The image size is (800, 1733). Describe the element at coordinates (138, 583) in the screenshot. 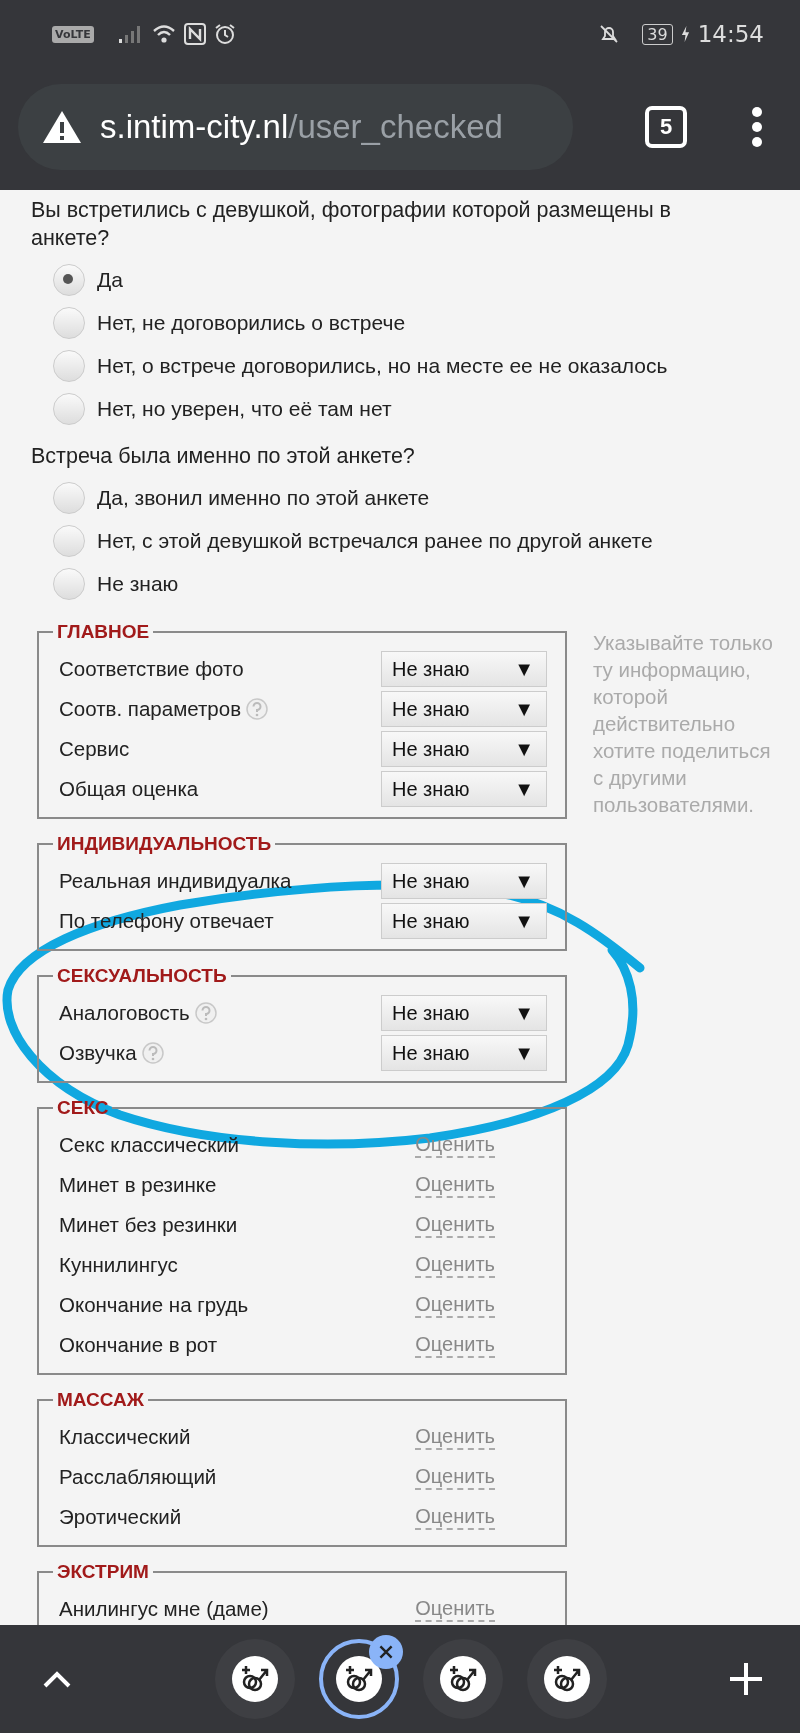

I see `option-label: Не знаю` at that location.